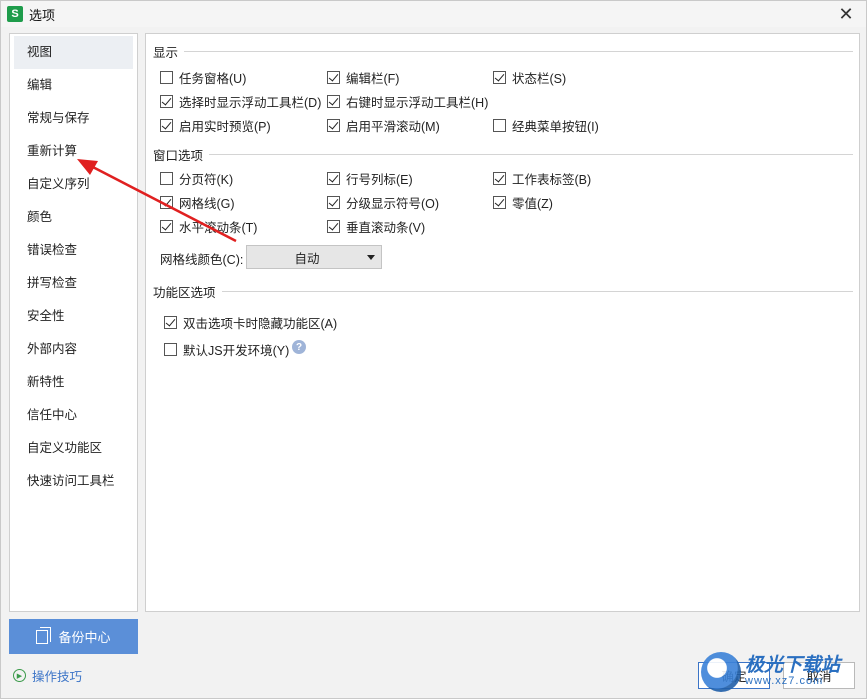 The height and width of the screenshot is (699, 867). I want to click on checkbox-label: 启用平滑滚动(M), so click(393, 127).